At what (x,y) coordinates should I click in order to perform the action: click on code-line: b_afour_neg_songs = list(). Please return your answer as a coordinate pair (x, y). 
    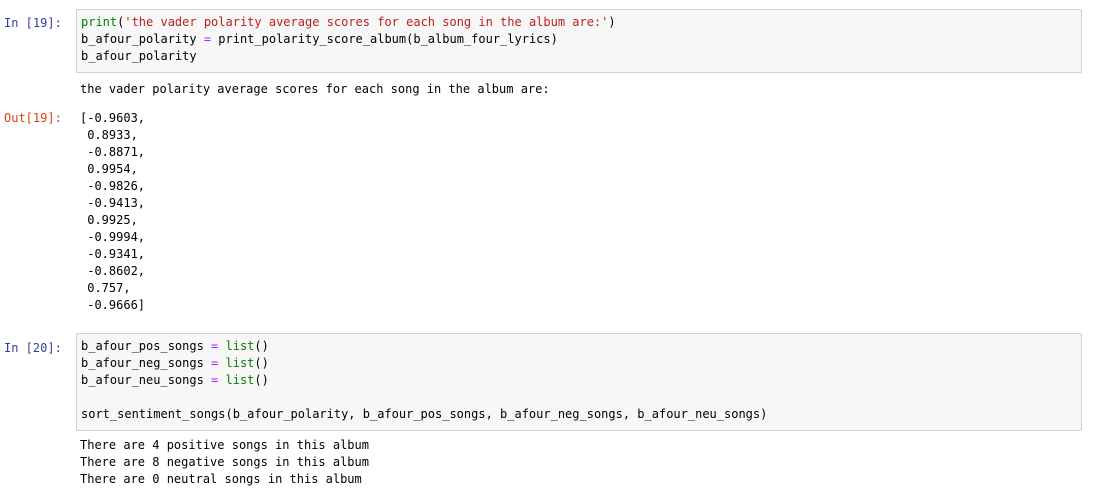
    Looking at the image, I should click on (579, 363).